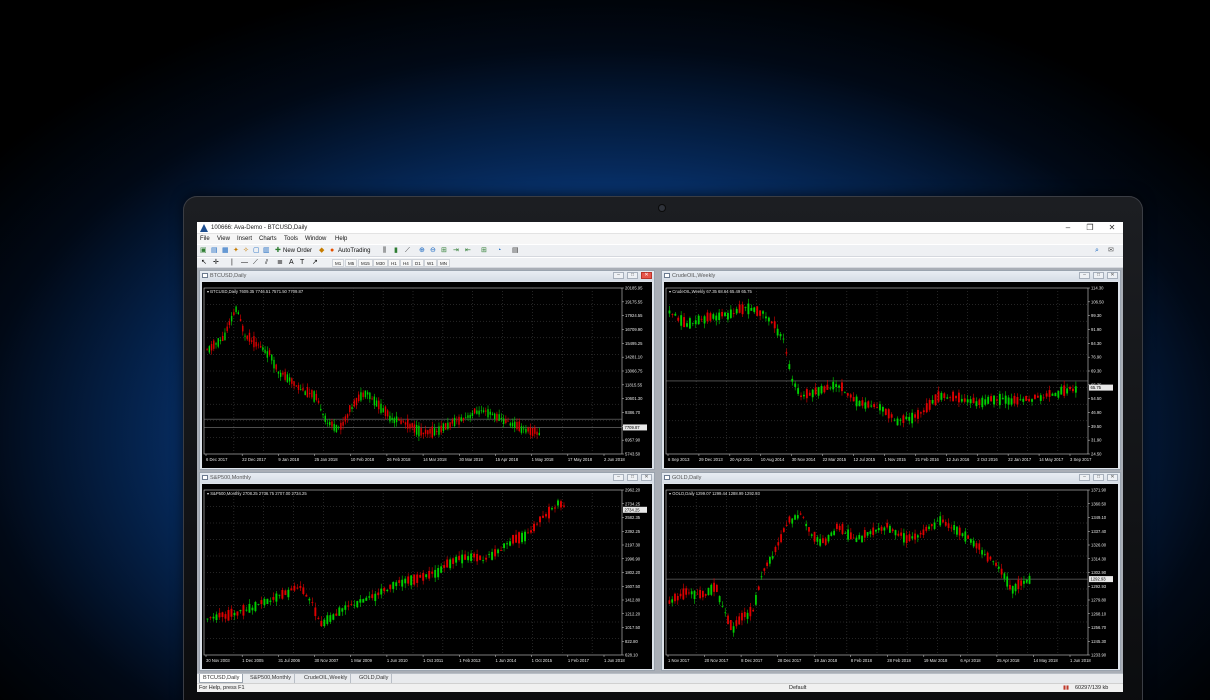  I want to click on menu-help: Help, so click(341, 239).